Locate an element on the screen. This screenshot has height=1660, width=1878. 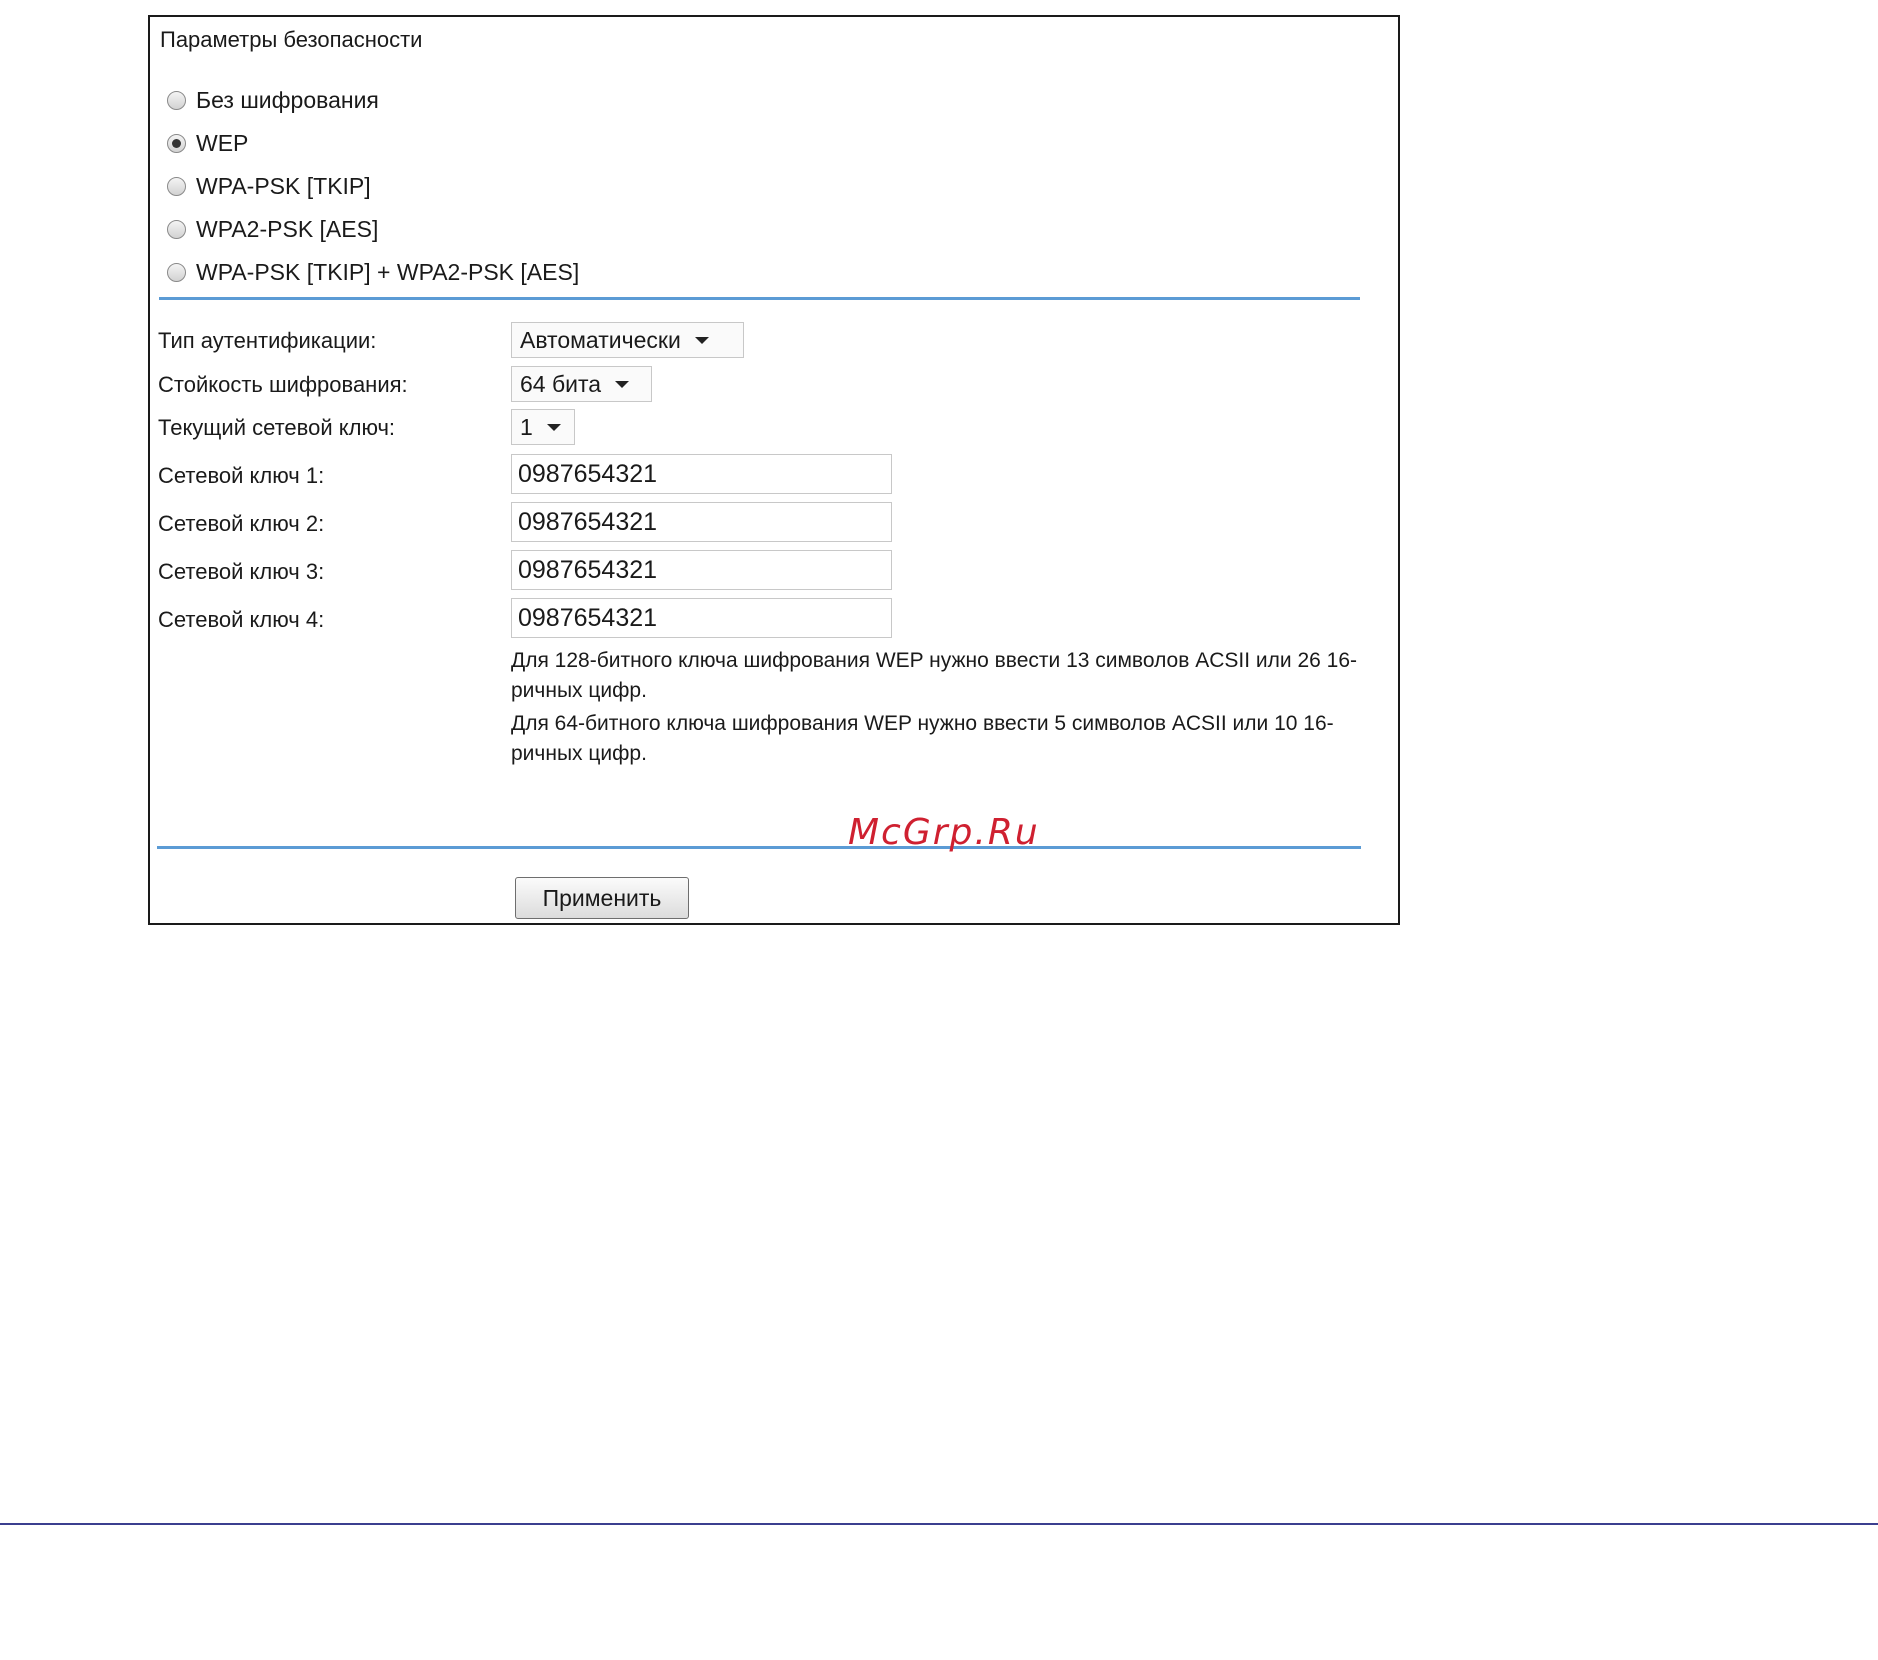
radio-wep: WEP is located at coordinates (207, 143).